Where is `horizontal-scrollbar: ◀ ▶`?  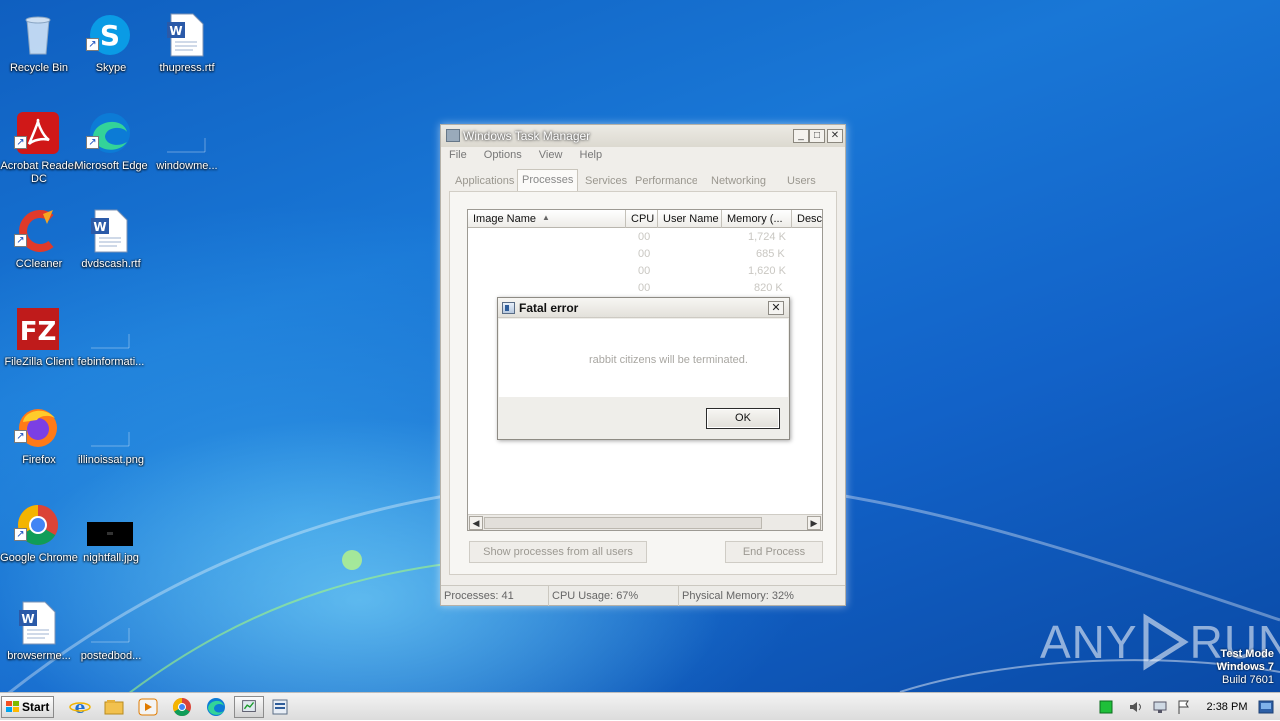
horizontal-scrollbar: ◀ ▶ is located at coordinates (645, 522).